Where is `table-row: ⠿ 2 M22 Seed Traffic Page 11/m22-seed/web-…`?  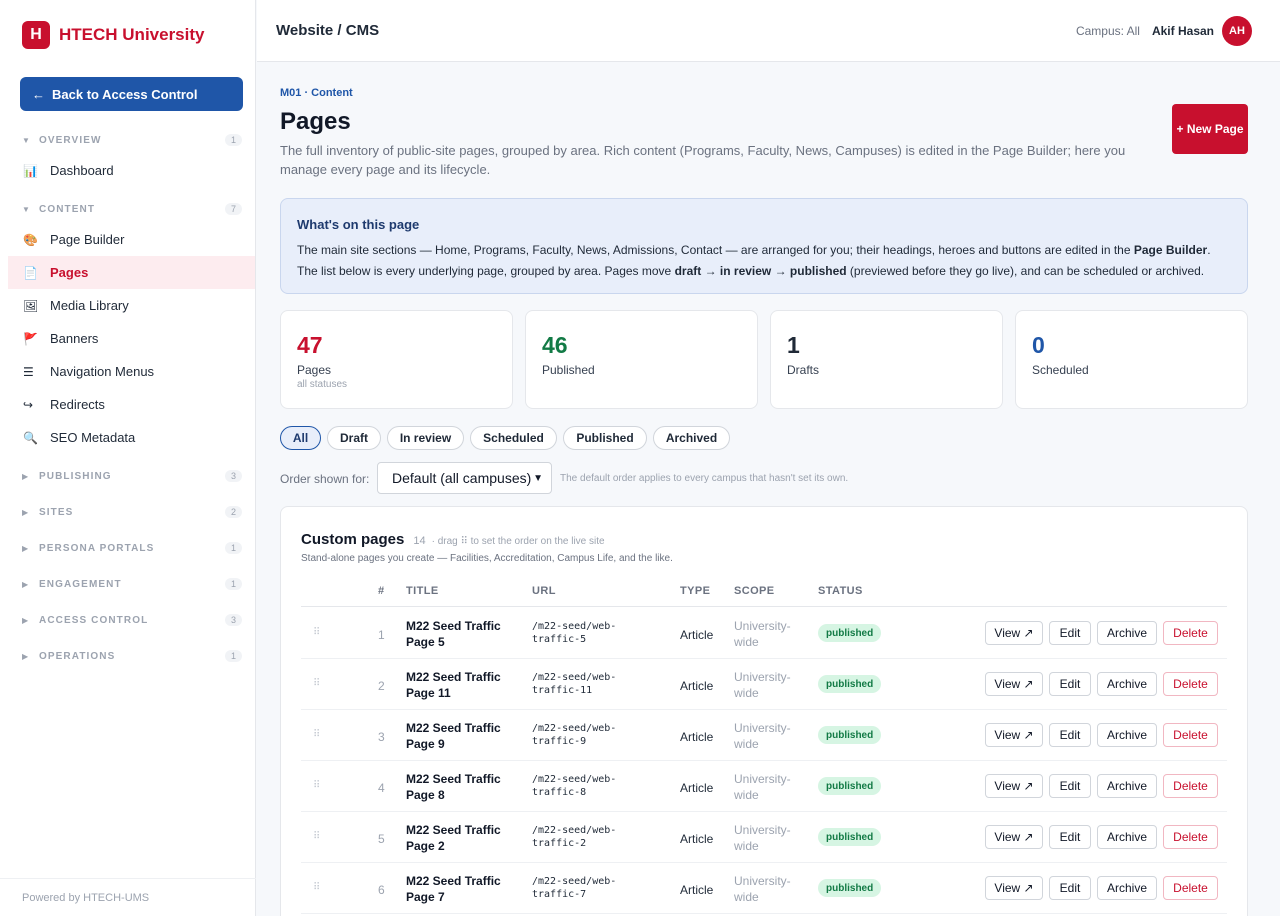 table-row: ⠿ 2 M22 Seed Traffic Page 11/m22-seed/web-… is located at coordinates (764, 684).